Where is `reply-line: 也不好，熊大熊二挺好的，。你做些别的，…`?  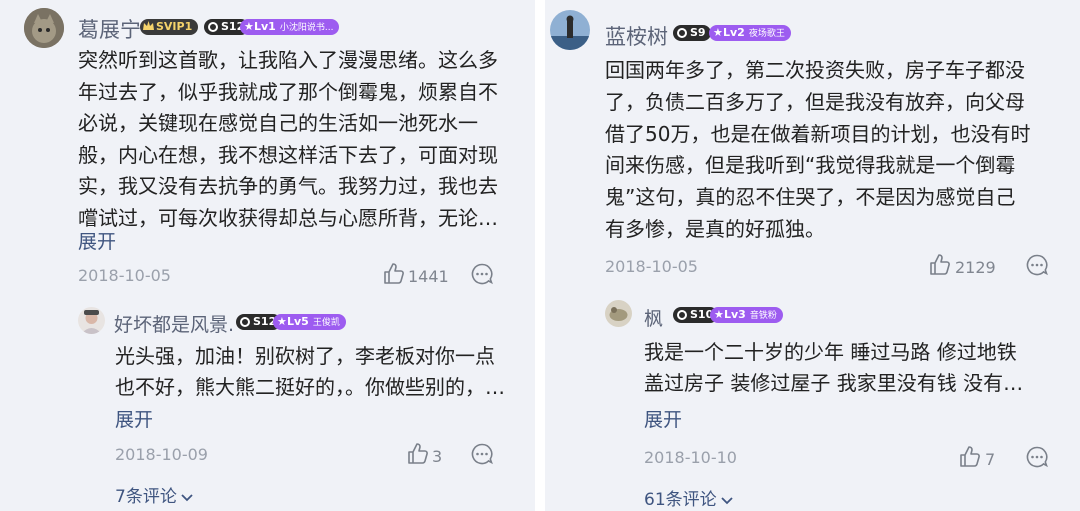 reply-line: 也不好，熊大熊二挺好的，。你做些别的，… is located at coordinates (310, 387).